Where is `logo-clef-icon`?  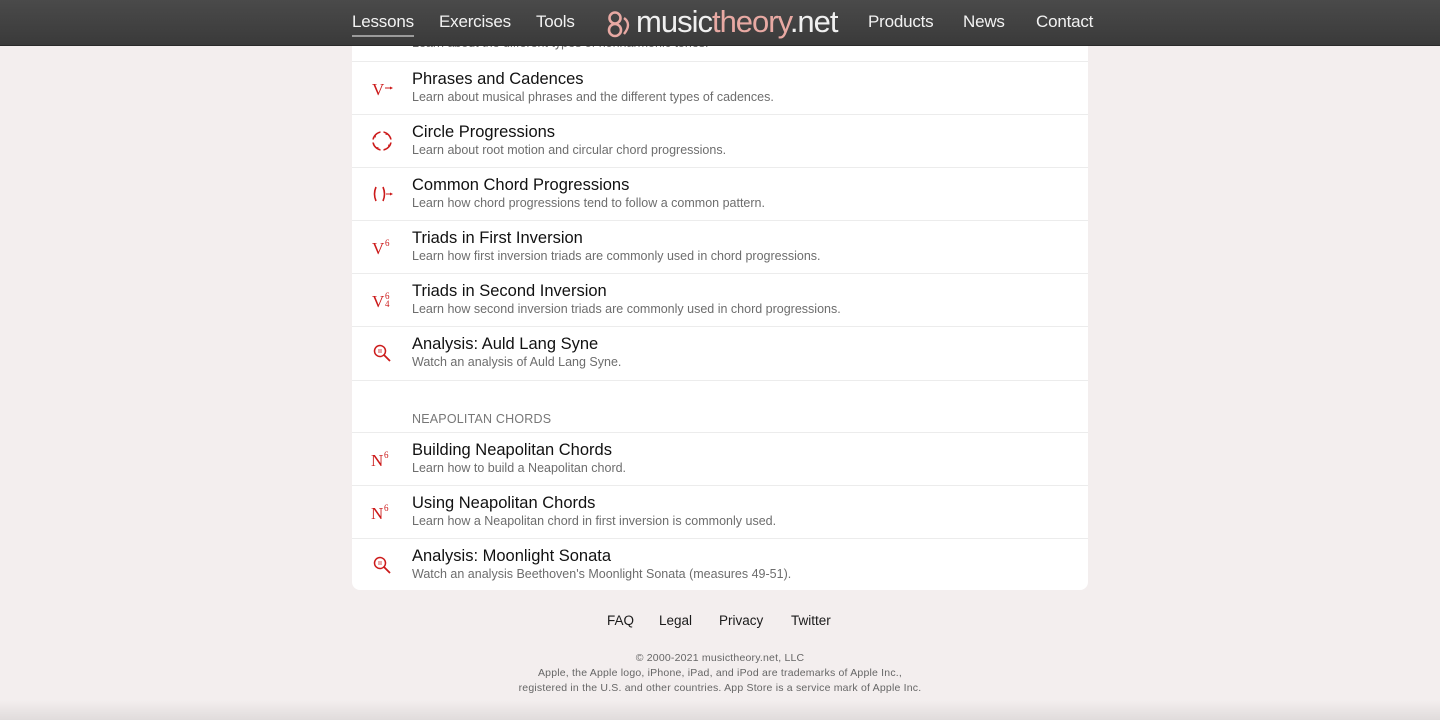
logo-clef-icon is located at coordinates (618, 24).